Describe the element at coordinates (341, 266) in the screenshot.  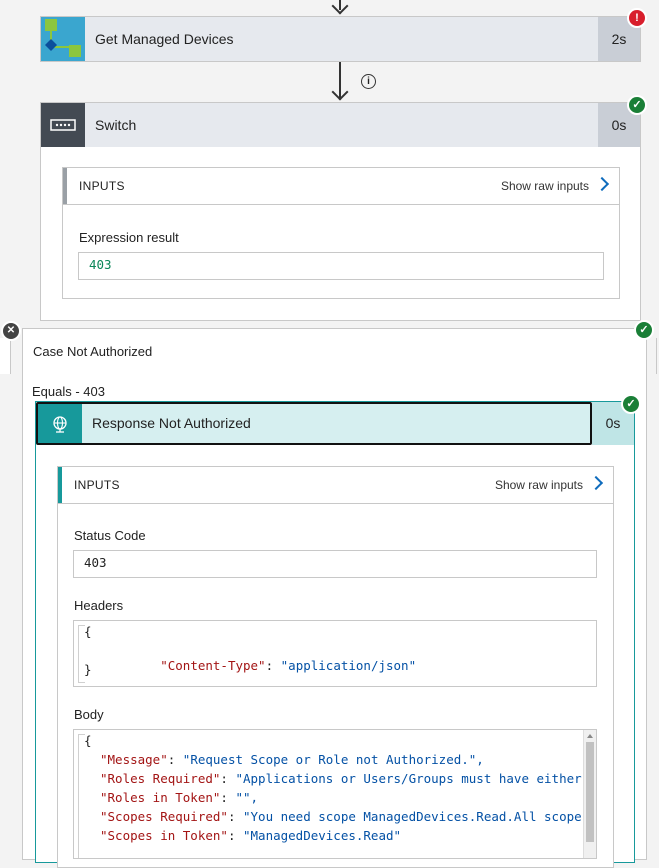
I see `expression-result-value: 403` at that location.